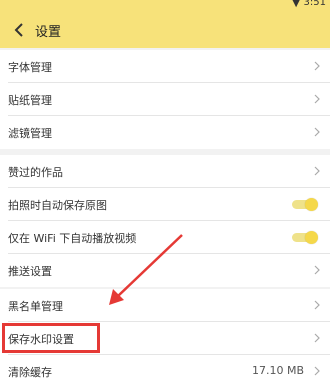  What do you see at coordinates (277, 370) in the screenshot?
I see `cache-size-value: 17.10 MB` at bounding box center [277, 370].